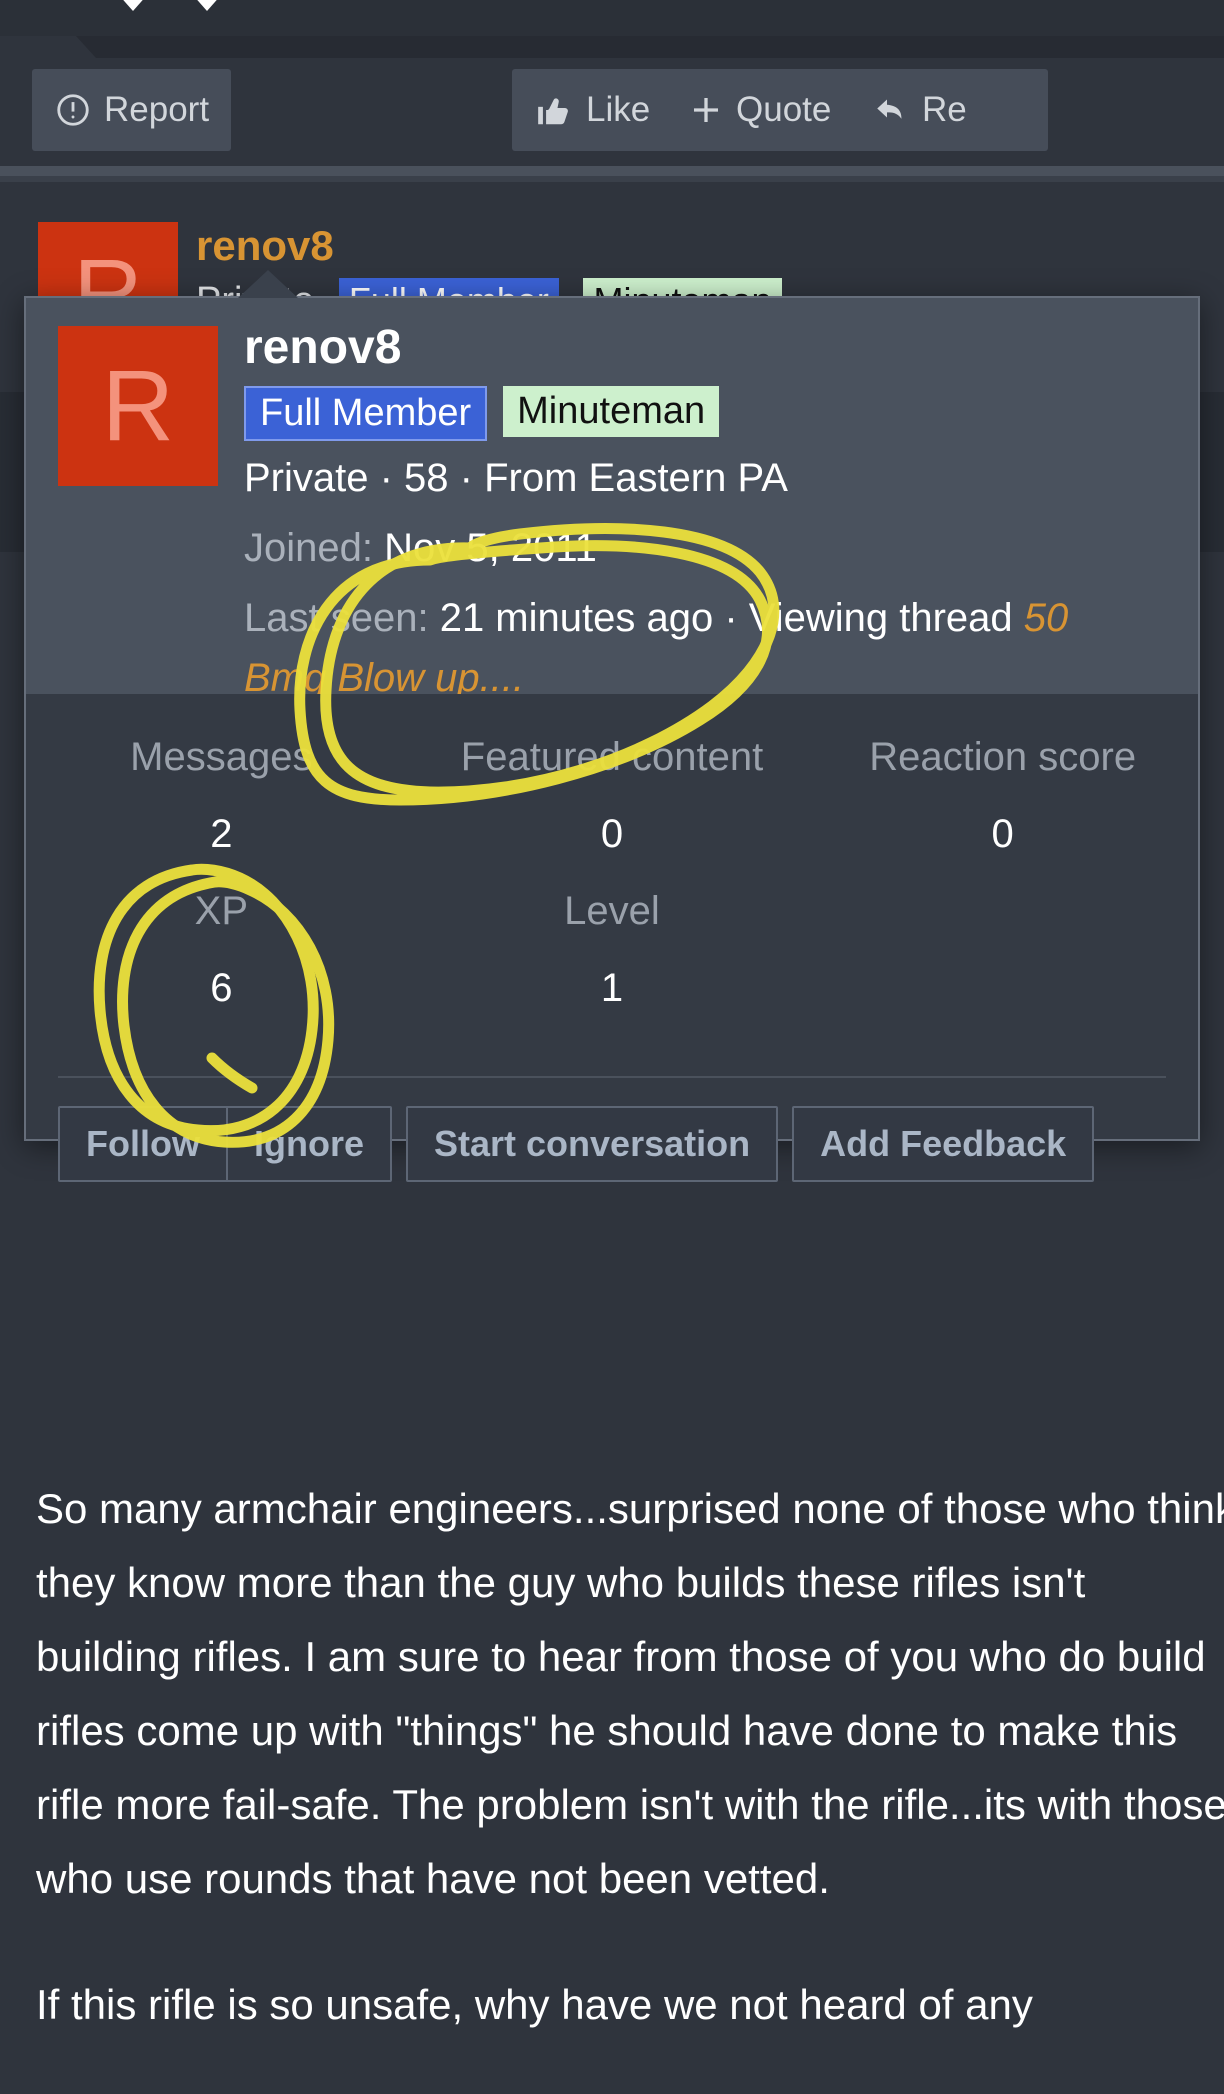 The image size is (1224, 2094). What do you see at coordinates (618, 109) in the screenshot?
I see `like-button-label: Like` at bounding box center [618, 109].